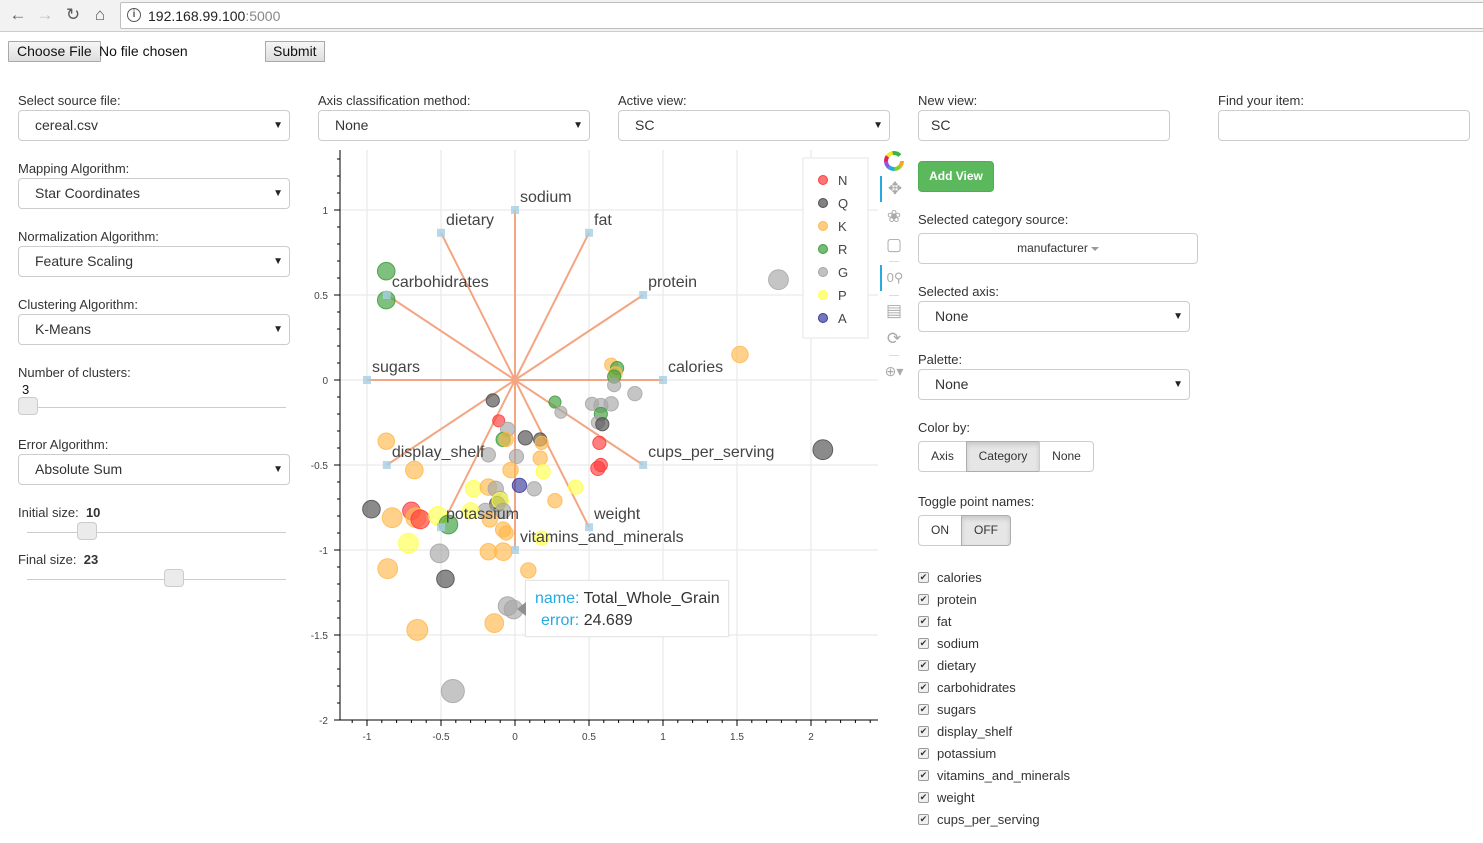 The width and height of the screenshot is (1483, 843). What do you see at coordinates (994, 599) in the screenshot?
I see `axis-checkbox-row: ✔ protein` at bounding box center [994, 599].